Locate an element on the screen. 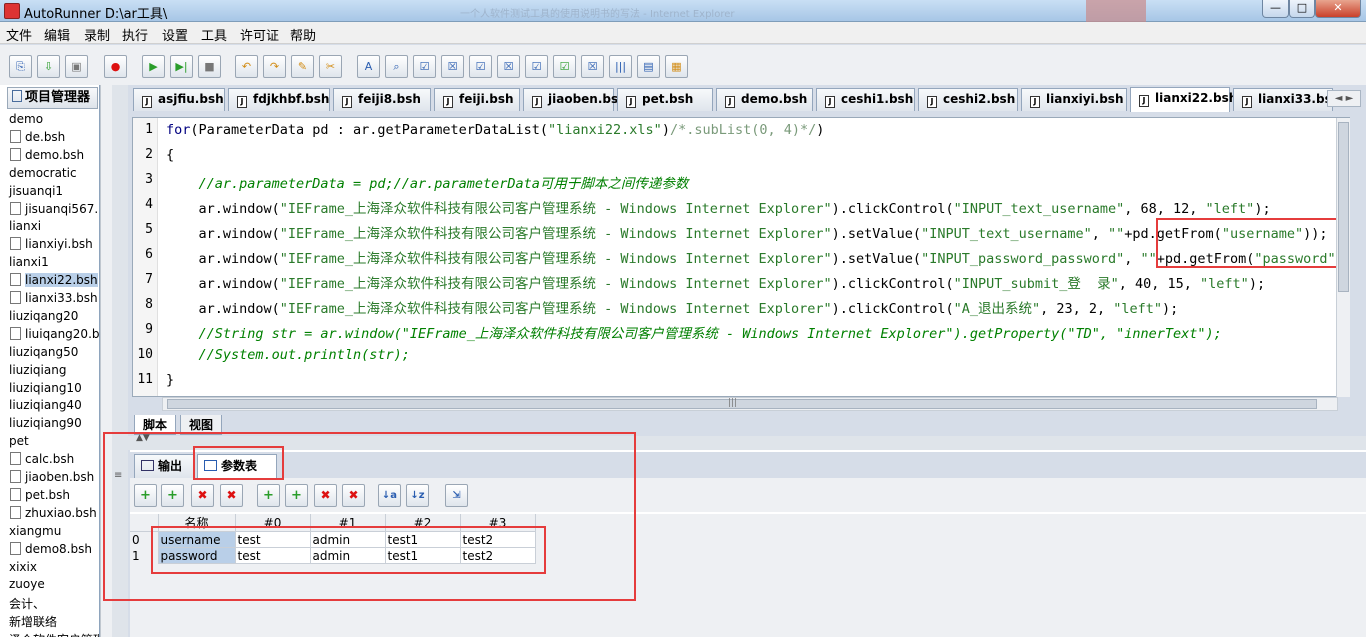 Image resolution: width=1366 pixels, height=637 pixels. editor-tab: Jlianxi33.bsh is located at coordinates (1286, 99).